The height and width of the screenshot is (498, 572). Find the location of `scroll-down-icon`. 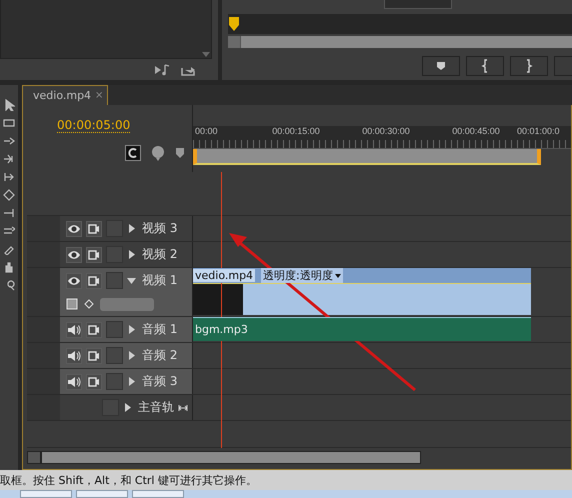

scroll-down-icon is located at coordinates (206, 54).